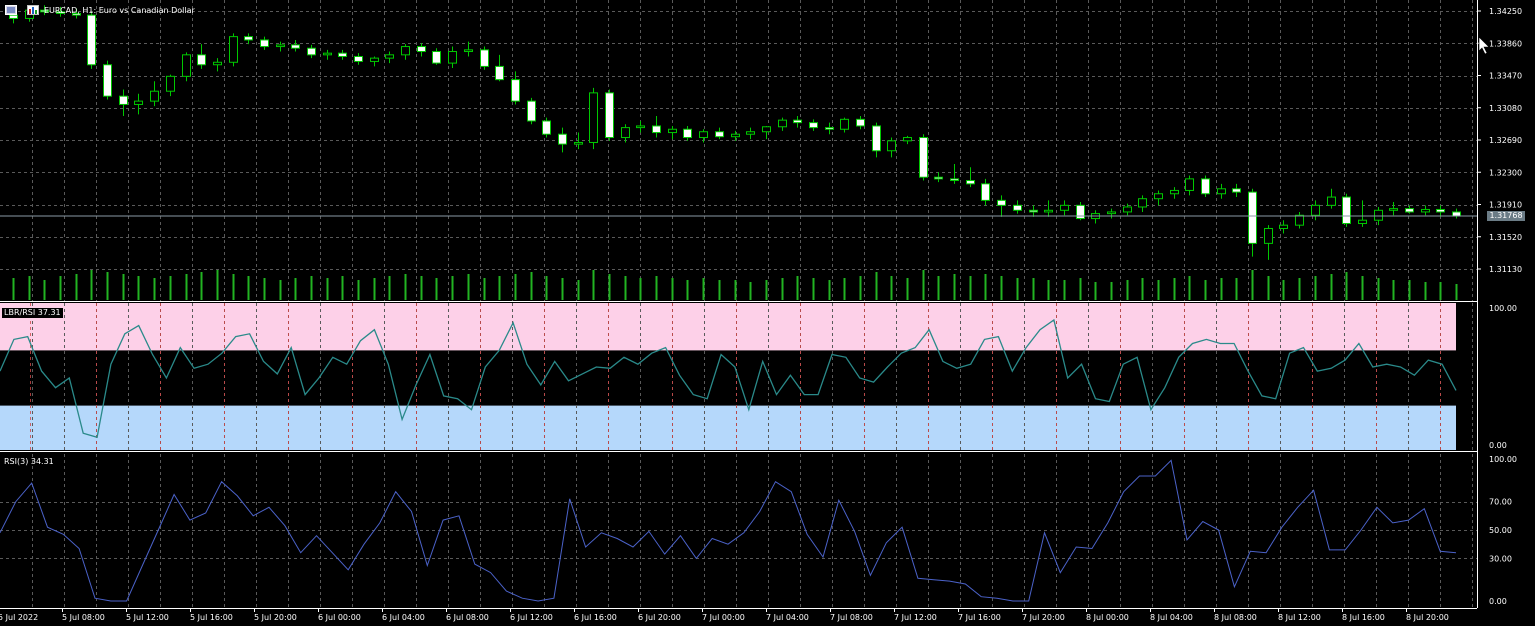 This screenshot has width=1535, height=626. I want to click on time-tick-label: 8 Jul 16:00, so click(1363, 617).